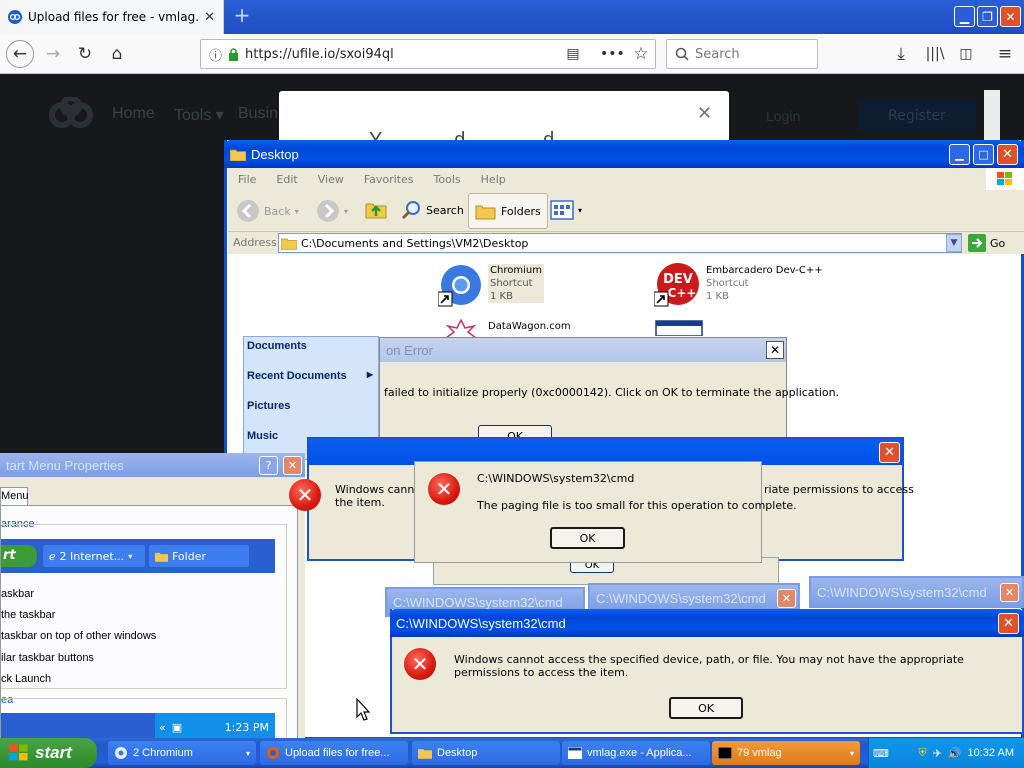 The height and width of the screenshot is (768, 1024). Describe the element at coordinates (286, 179) in the screenshot. I see `menu-edit: Edit` at that location.